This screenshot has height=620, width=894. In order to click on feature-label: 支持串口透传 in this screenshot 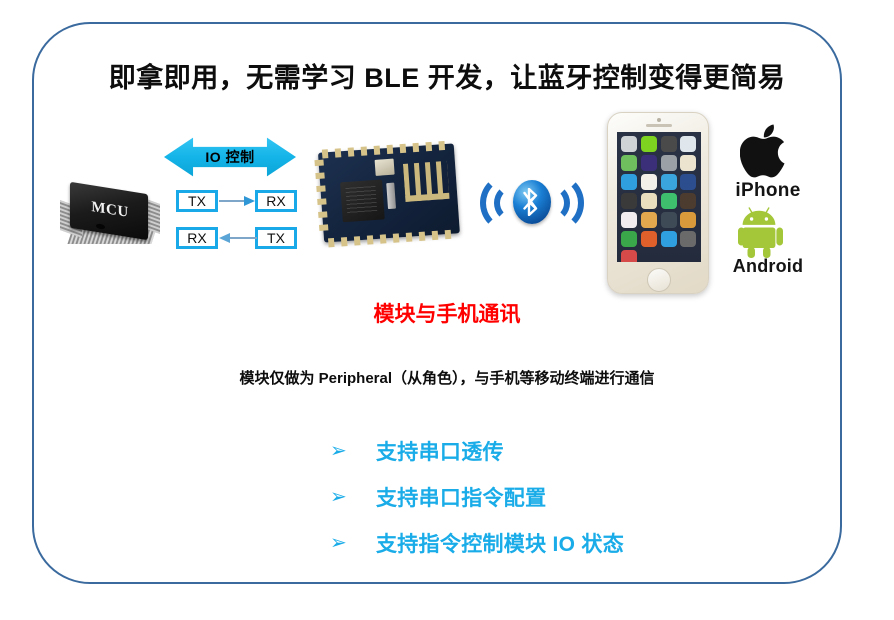, I will do `click(440, 452)`.